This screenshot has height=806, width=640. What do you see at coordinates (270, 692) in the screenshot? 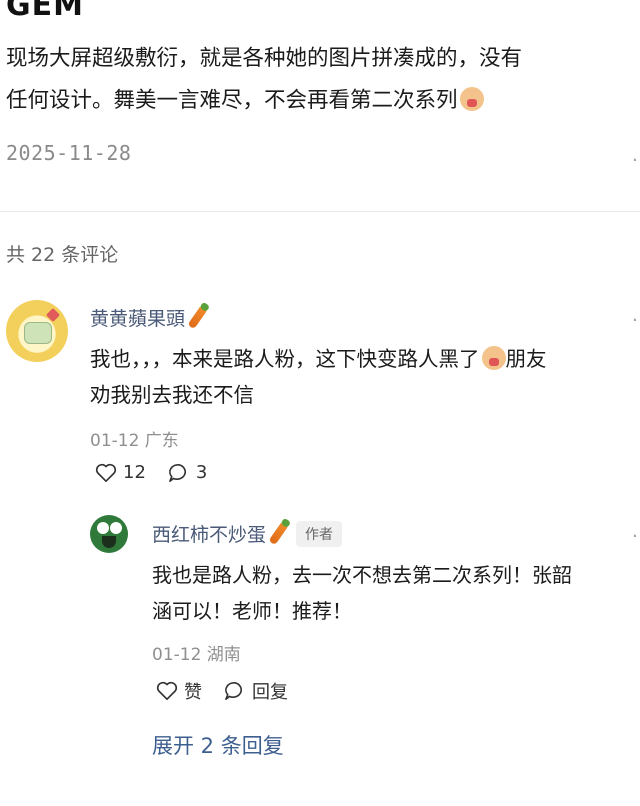
I see `reply-label: 回复` at bounding box center [270, 692].